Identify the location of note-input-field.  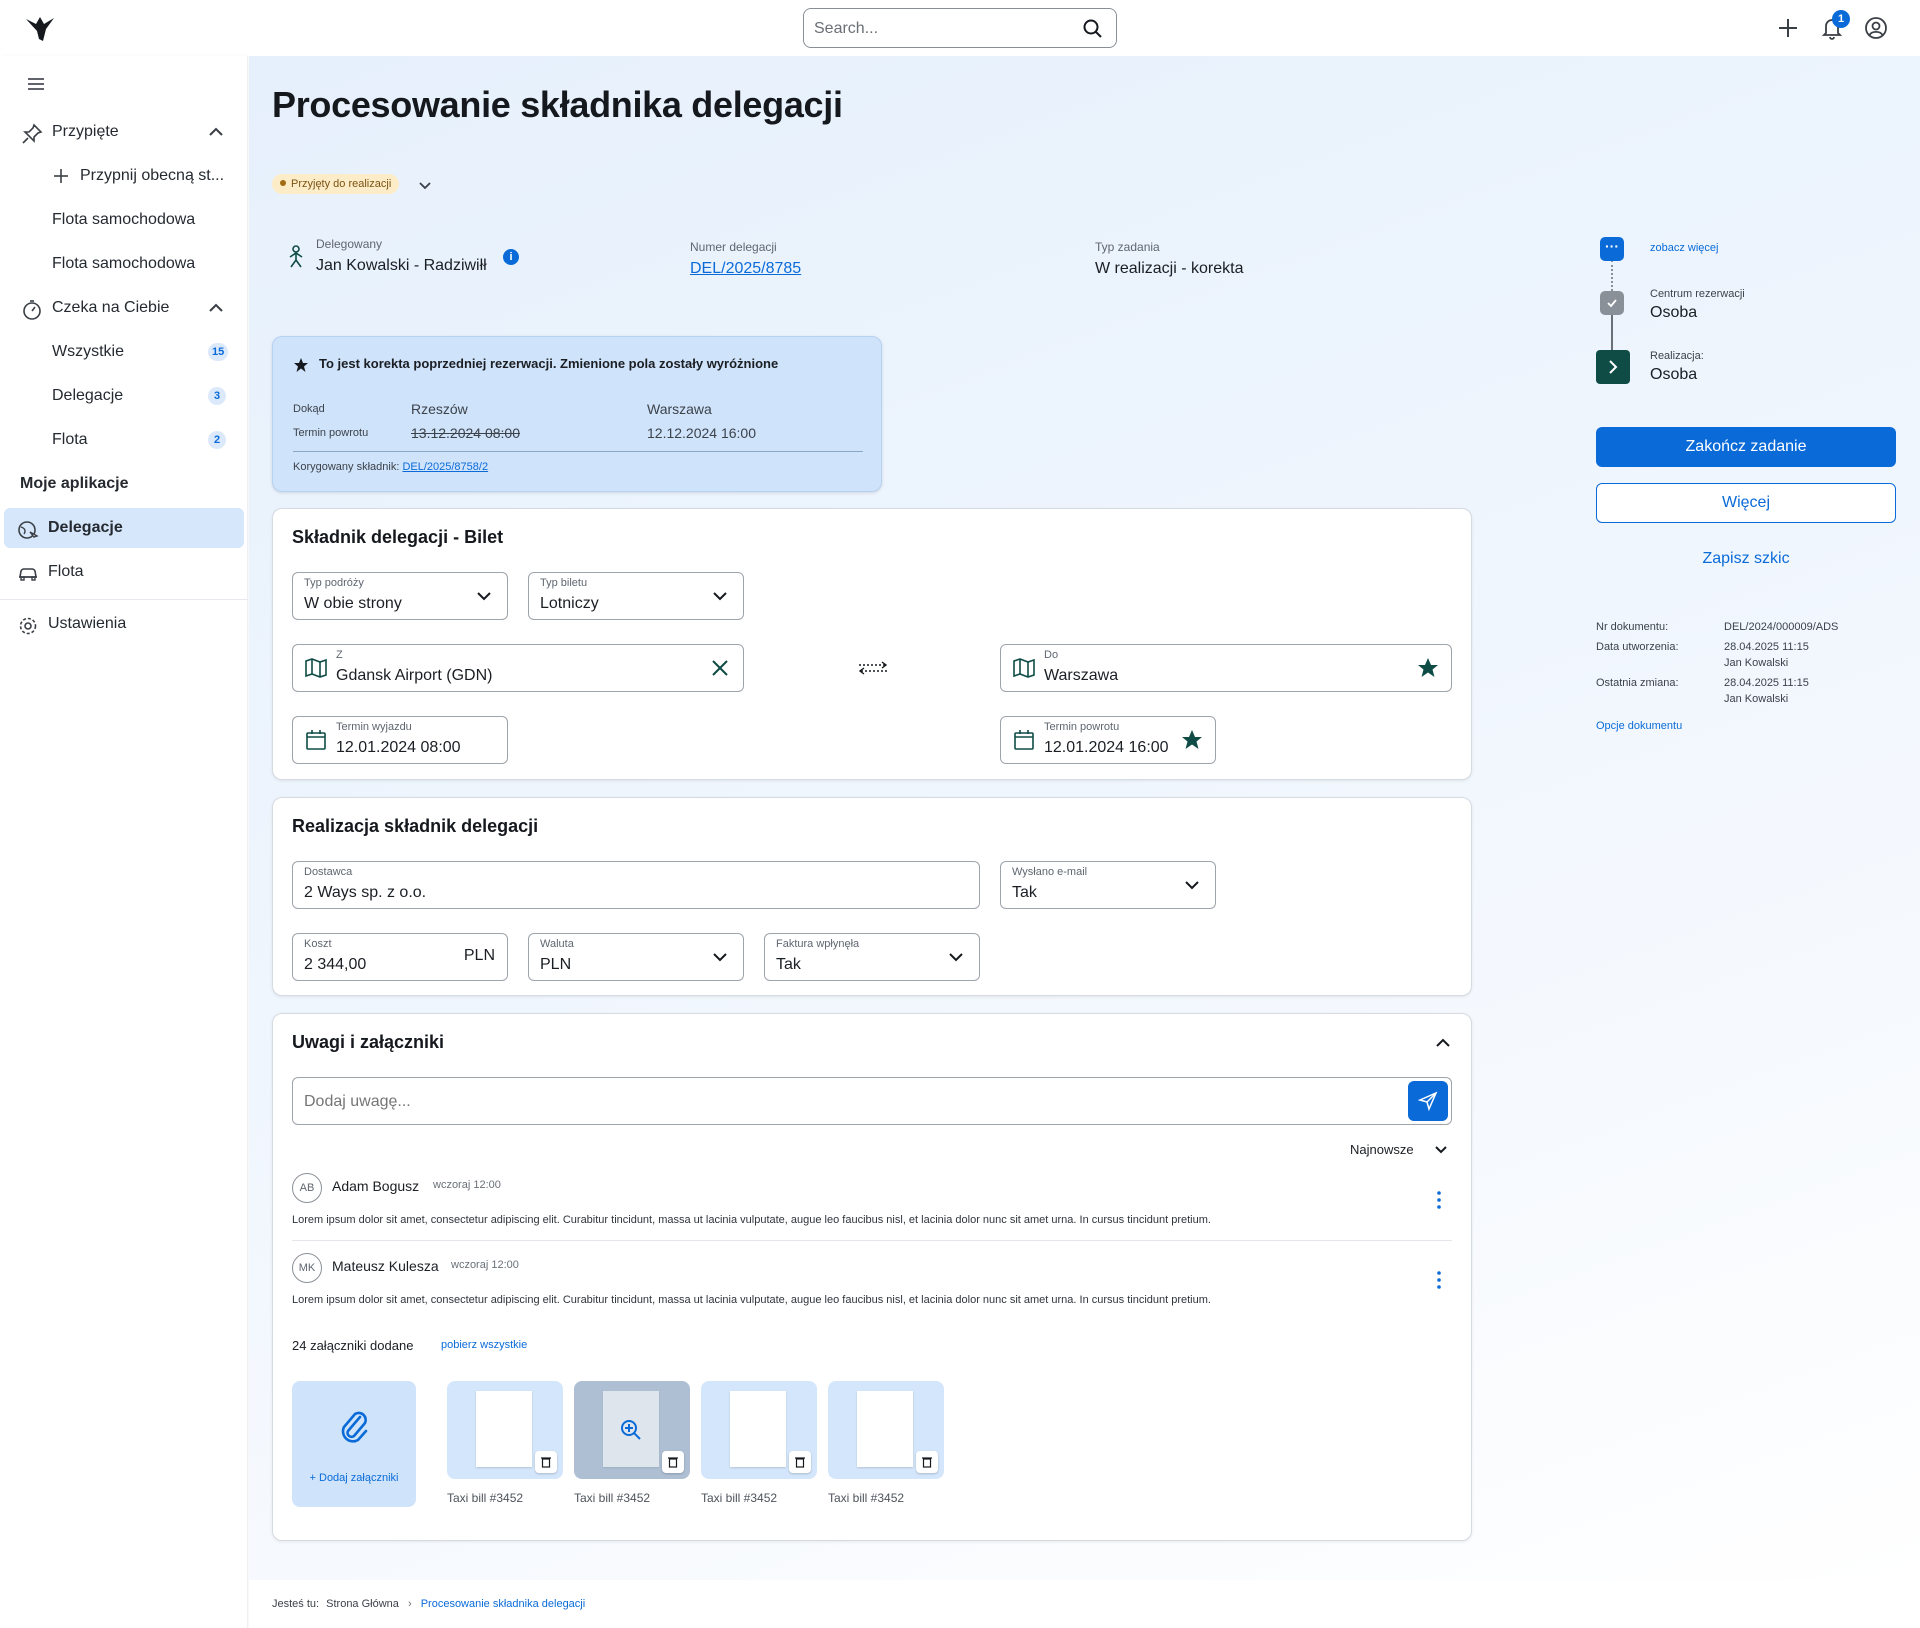
(872, 1101).